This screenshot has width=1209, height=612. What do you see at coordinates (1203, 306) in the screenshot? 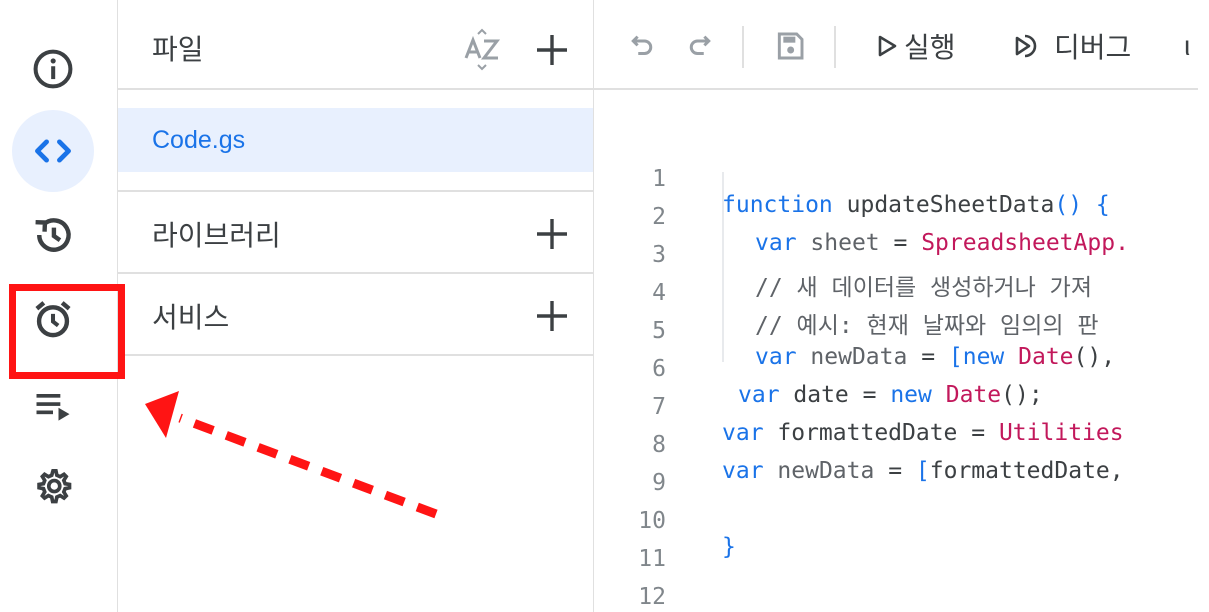
I see `window-edge` at bounding box center [1203, 306].